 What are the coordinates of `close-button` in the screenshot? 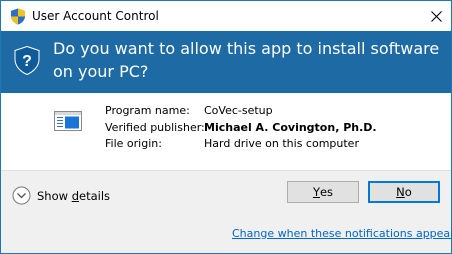 It's located at (436, 16).